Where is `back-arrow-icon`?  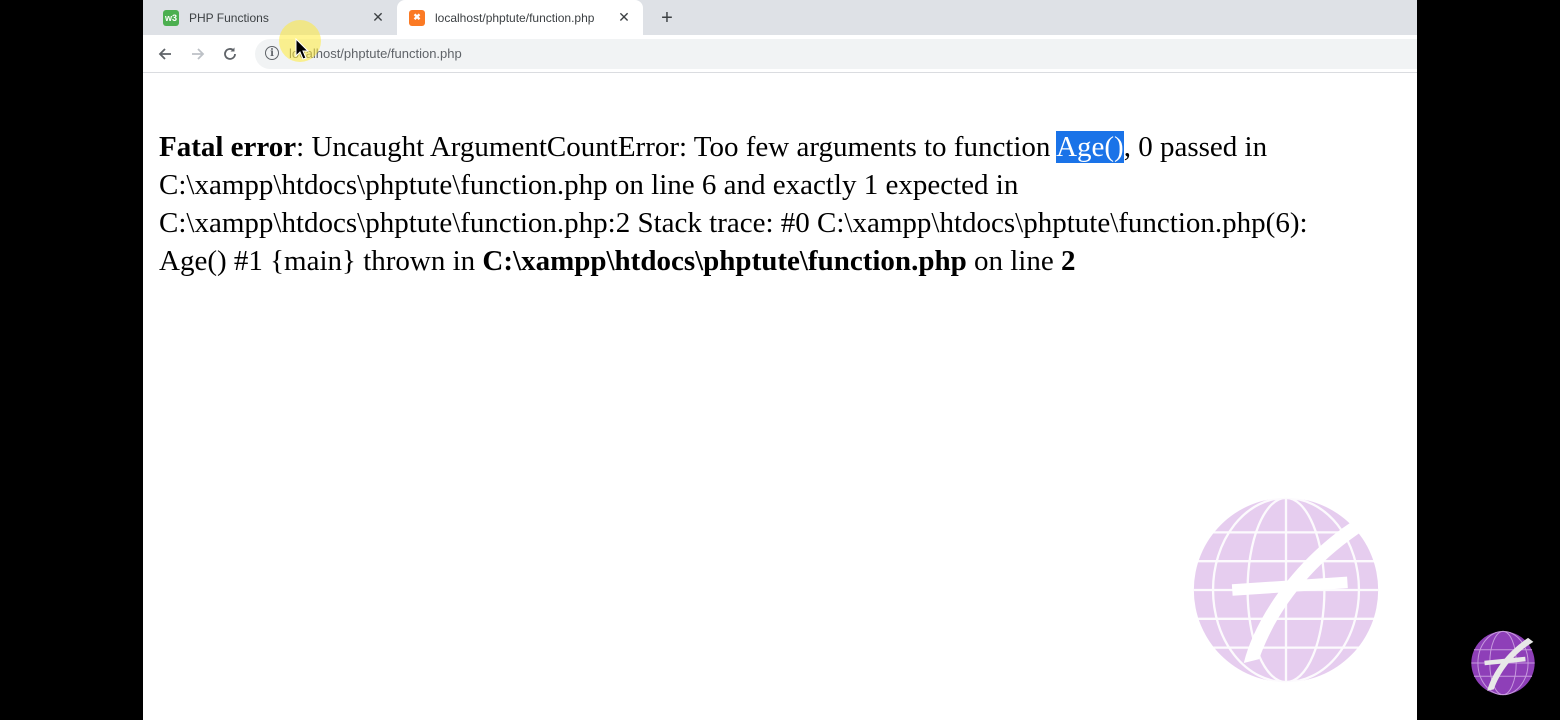 back-arrow-icon is located at coordinates (165, 54).